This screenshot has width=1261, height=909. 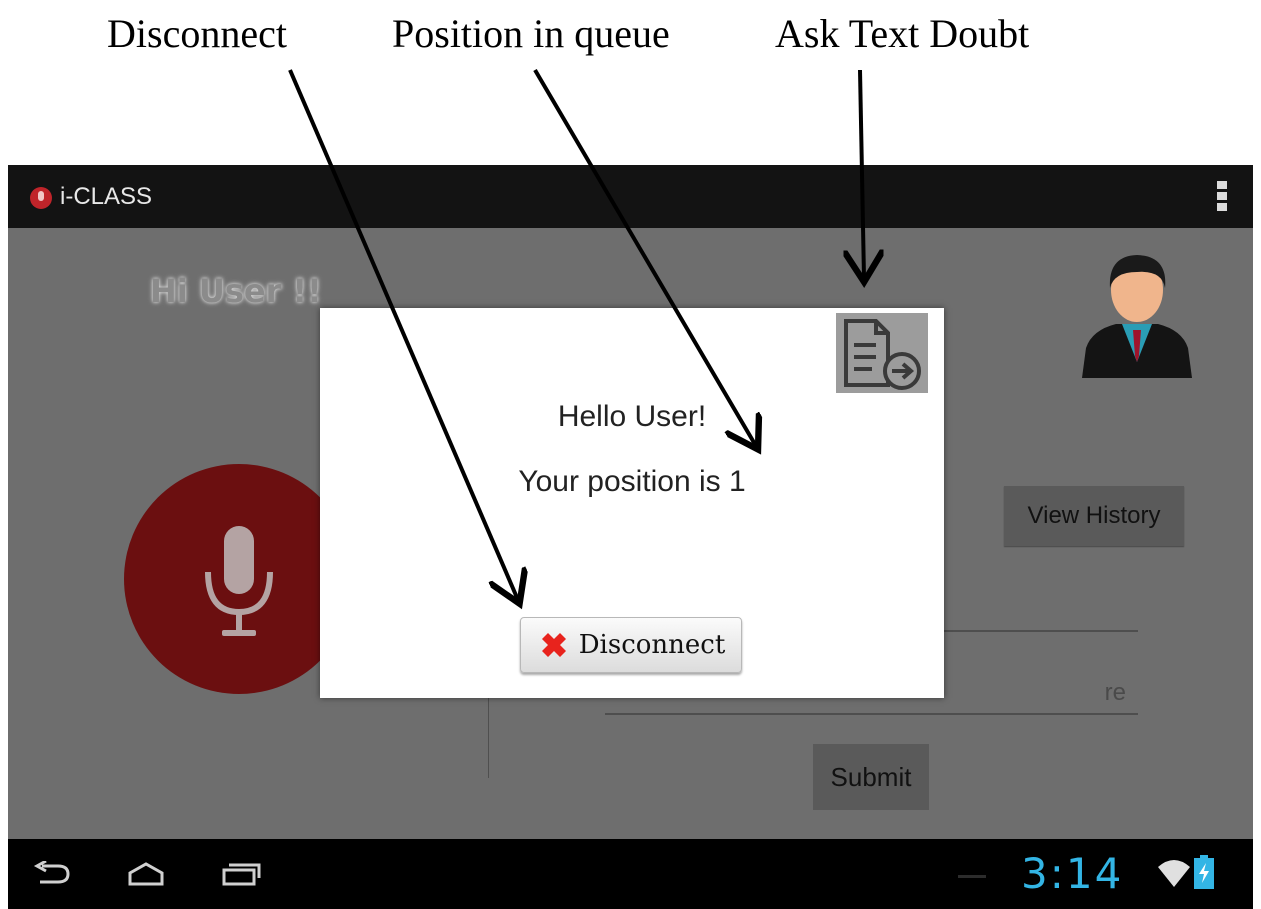 What do you see at coordinates (403, 334) in the screenshot?
I see `arrow-disconnect` at bounding box center [403, 334].